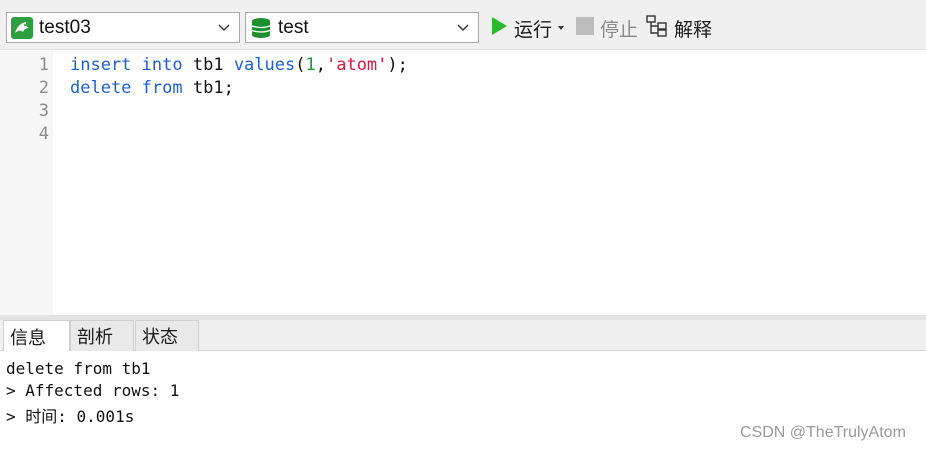 The height and width of the screenshot is (452, 926). I want to click on code-token: from, so click(162, 88).